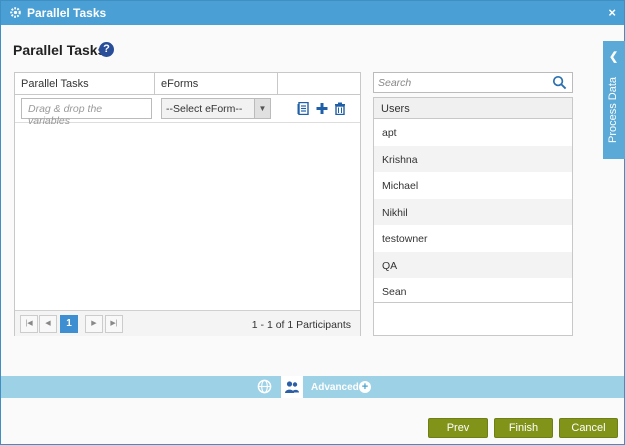  What do you see at coordinates (458, 428) in the screenshot?
I see `prev-button: Prev` at bounding box center [458, 428].